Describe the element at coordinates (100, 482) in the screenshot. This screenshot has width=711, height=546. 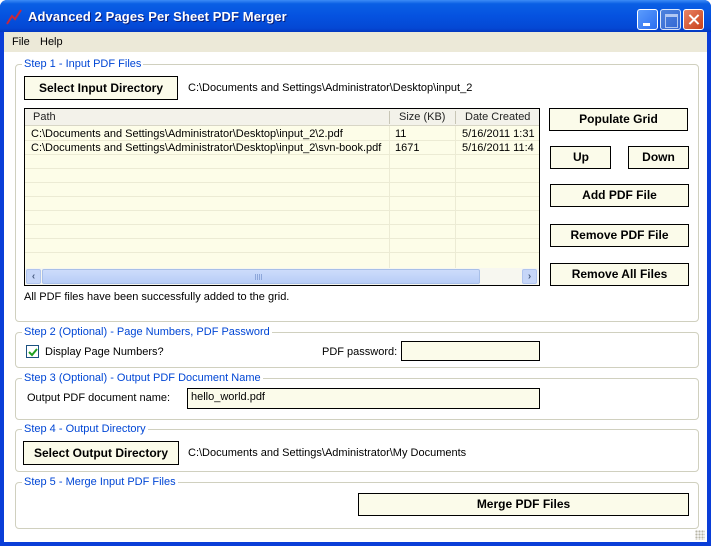
I see `step5-title: Step 5 - Merge Input PDF Files` at that location.